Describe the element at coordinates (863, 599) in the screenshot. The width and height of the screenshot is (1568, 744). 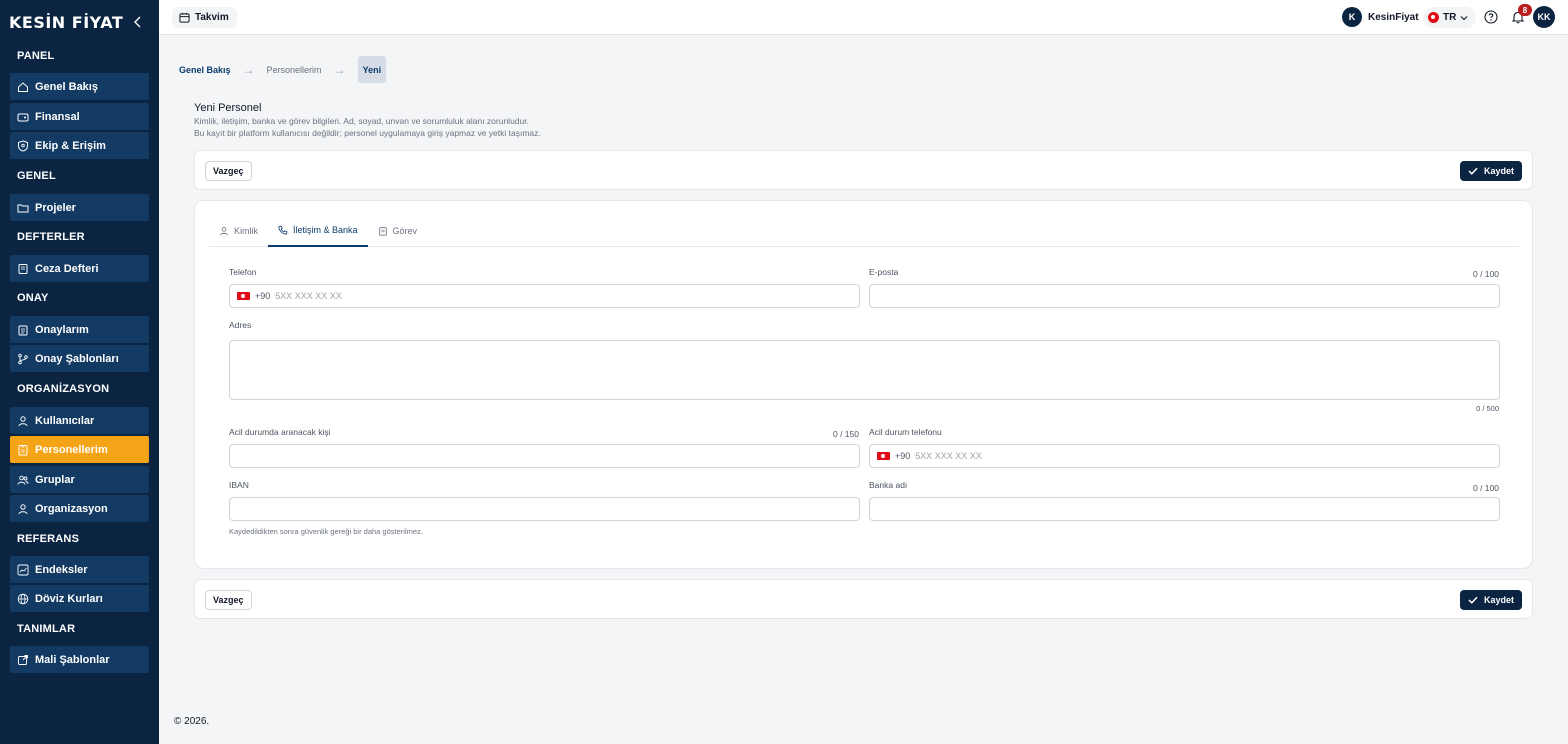
I see `bottom-action-bar: Vazgeç Kaydet` at that location.